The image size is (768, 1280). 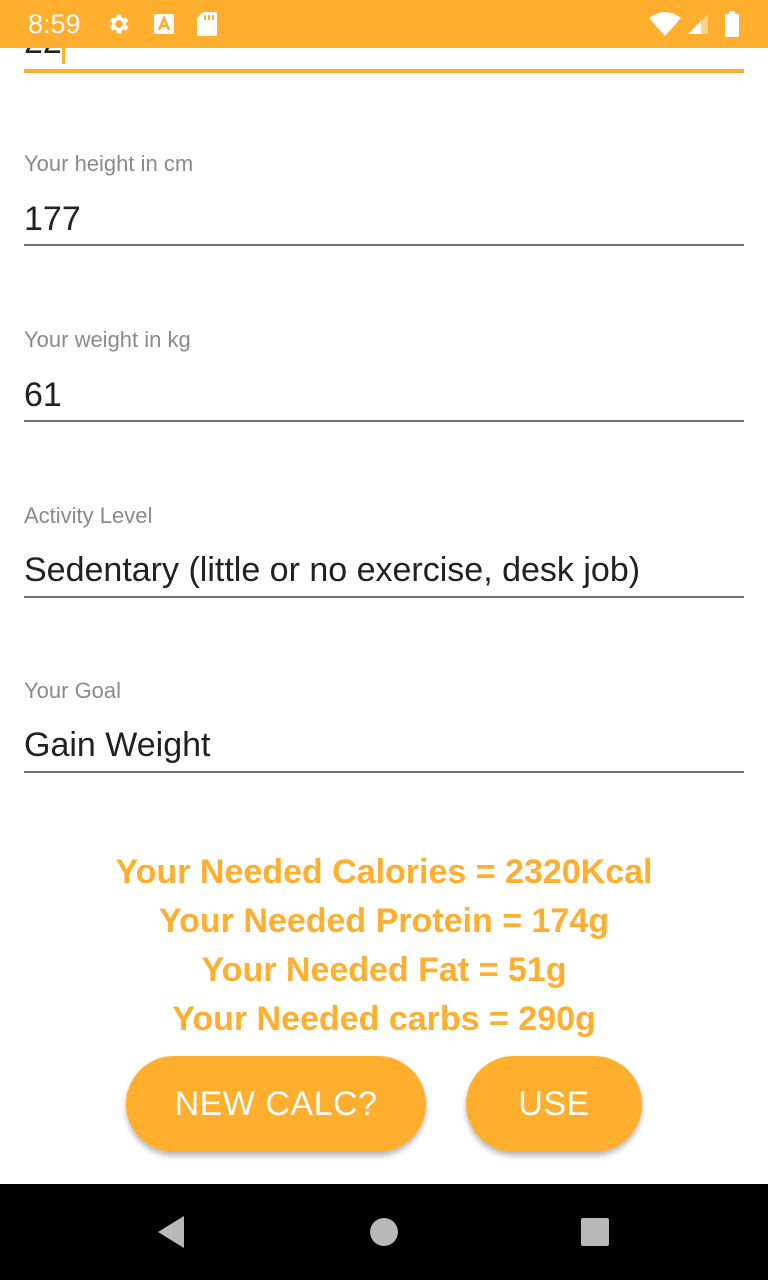 I want to click on fat-result: Your Needed Fat = 51g, so click(x=384, y=970).